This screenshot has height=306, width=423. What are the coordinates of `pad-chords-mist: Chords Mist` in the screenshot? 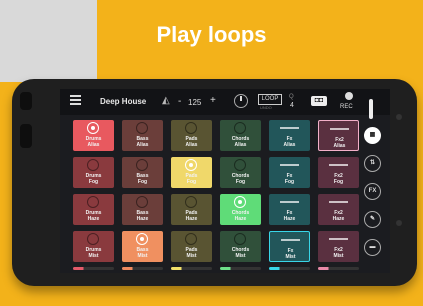 It's located at (240, 246).